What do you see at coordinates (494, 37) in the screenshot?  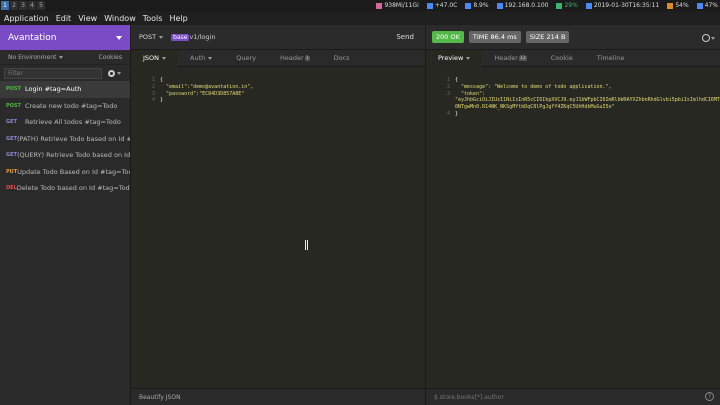 I see `time-badge: TIME 86.4 ms` at bounding box center [494, 37].